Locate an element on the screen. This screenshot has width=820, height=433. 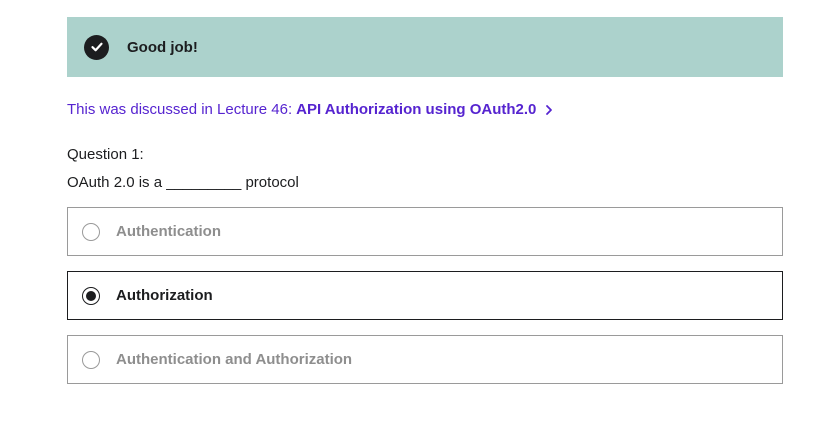
radio-dot is located at coordinates (91, 295).